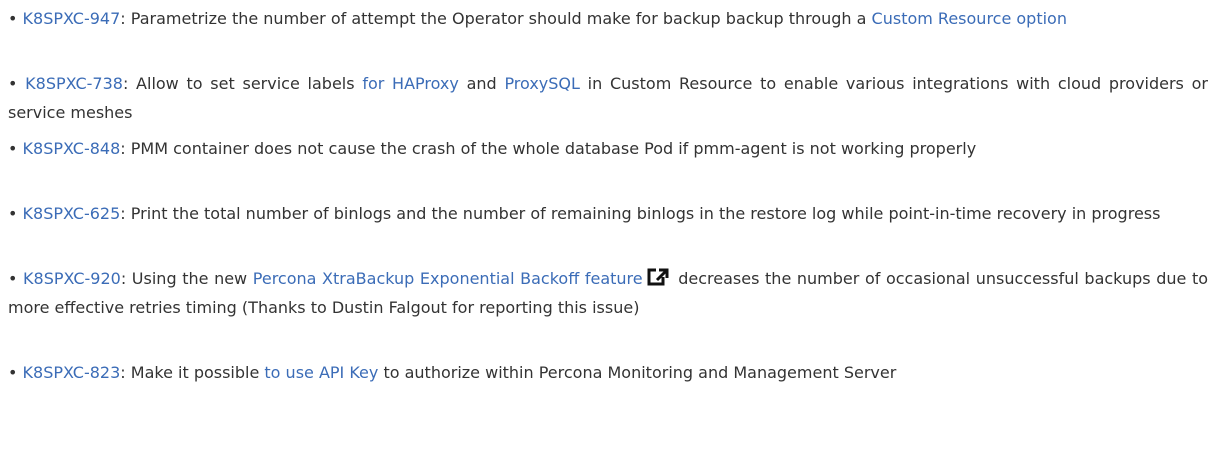 The image size is (1221, 472). What do you see at coordinates (186, 278) in the screenshot?
I see `item-text: : Using the new` at bounding box center [186, 278].